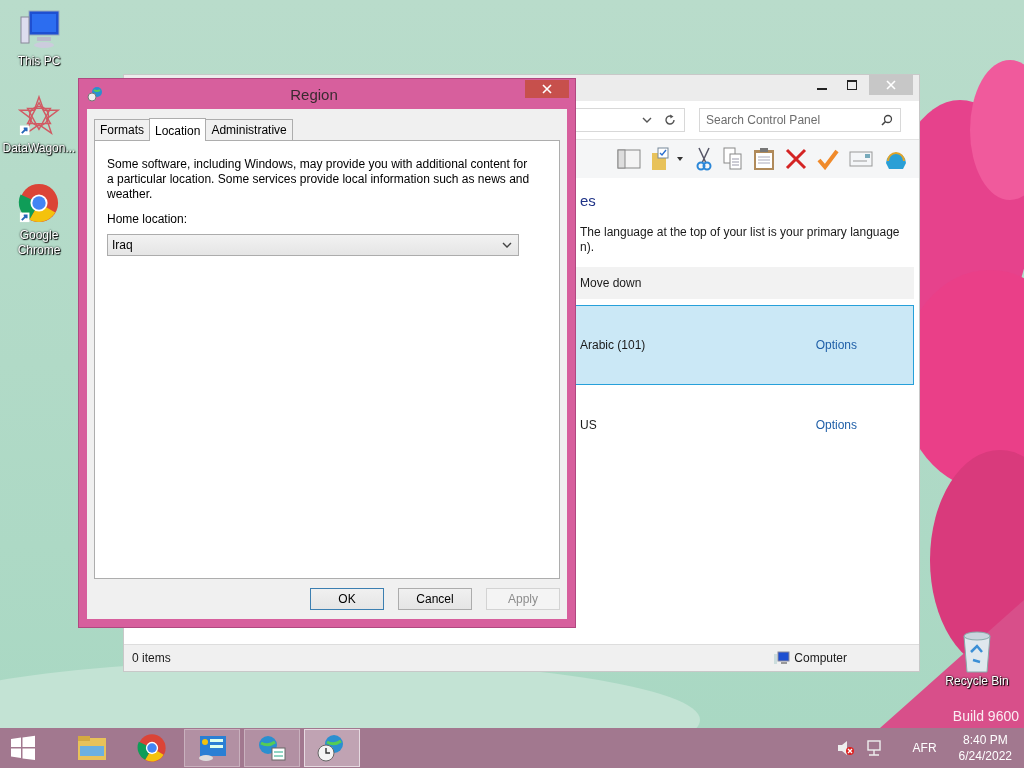  What do you see at coordinates (887, 120) in the screenshot?
I see `search-icon` at bounding box center [887, 120].